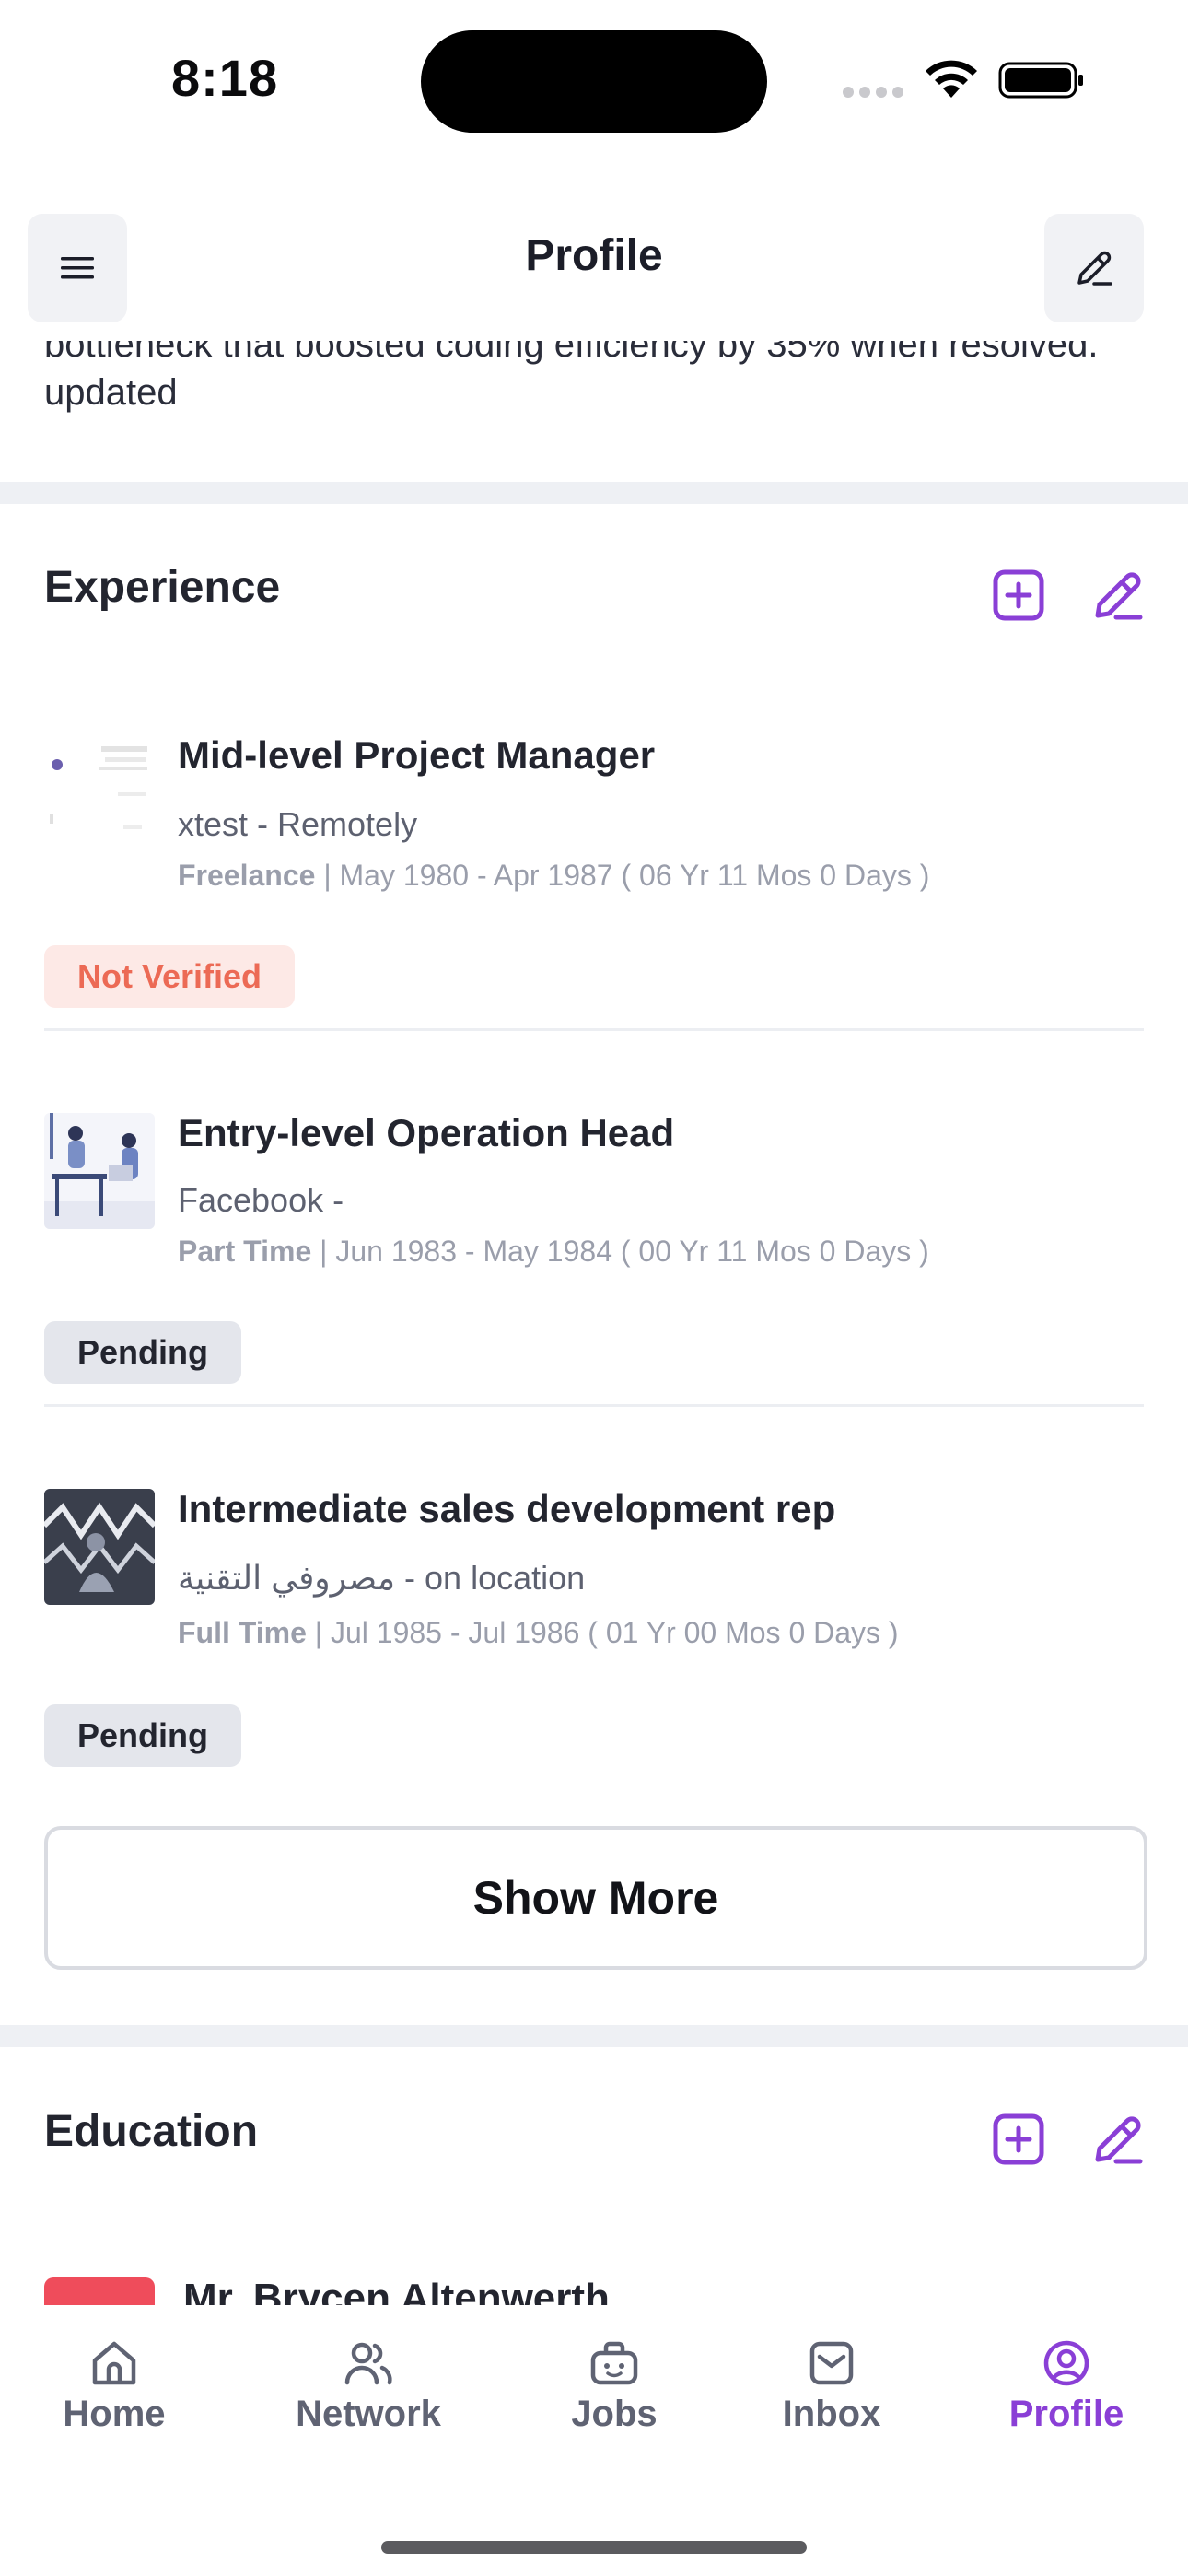 The height and width of the screenshot is (2576, 1188). What do you see at coordinates (594, 81) in the screenshot?
I see `dynamic-island` at bounding box center [594, 81].